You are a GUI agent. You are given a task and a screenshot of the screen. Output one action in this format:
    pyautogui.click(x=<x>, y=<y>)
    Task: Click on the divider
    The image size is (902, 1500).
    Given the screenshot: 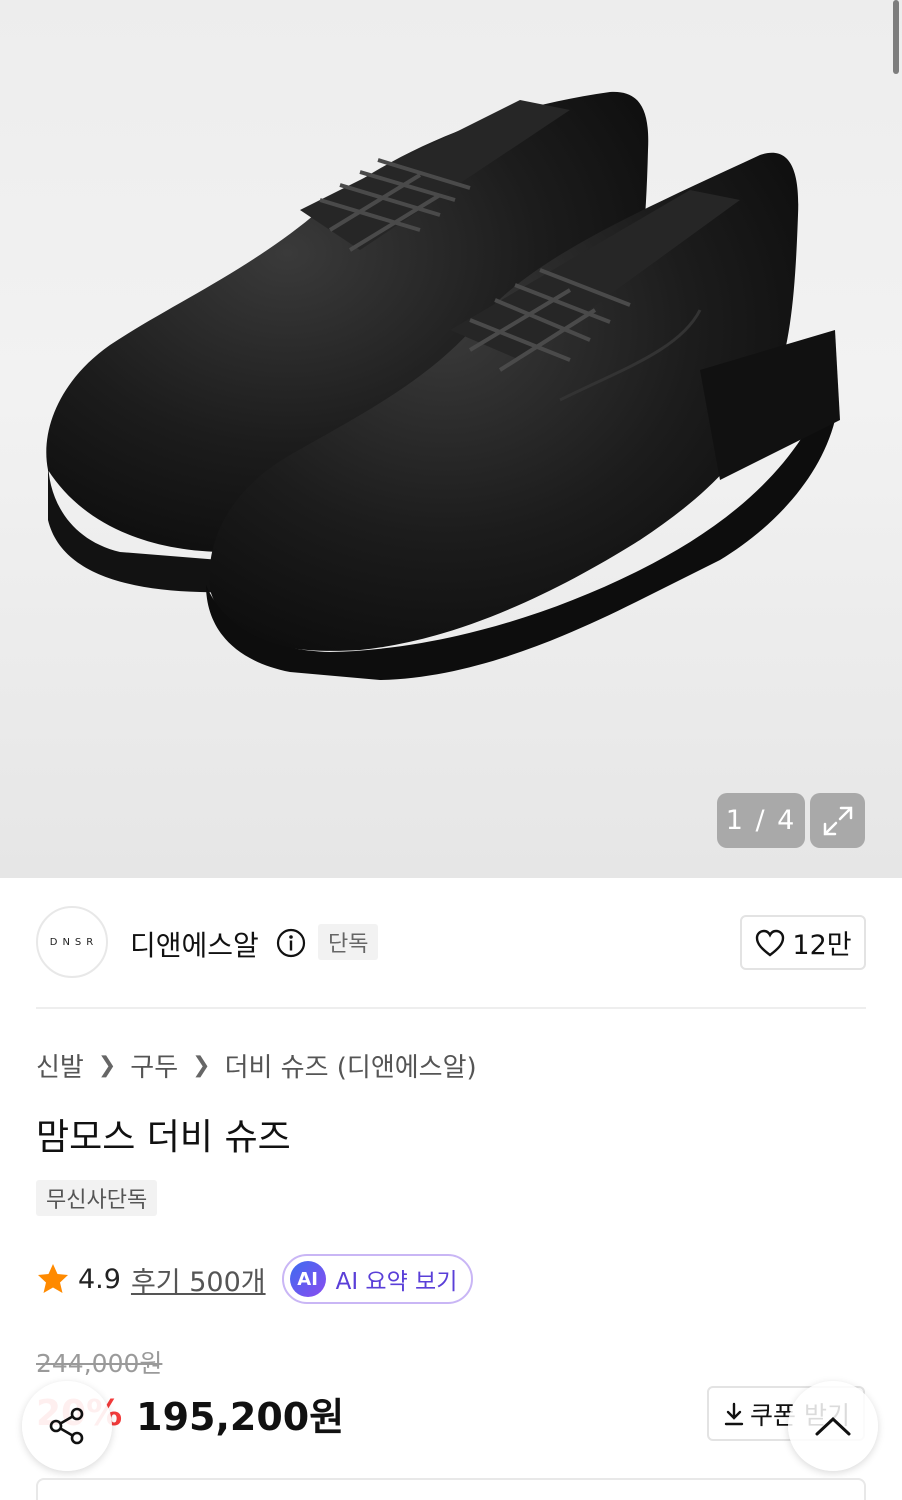 What is the action you would take?
    pyautogui.click(x=451, y=1008)
    